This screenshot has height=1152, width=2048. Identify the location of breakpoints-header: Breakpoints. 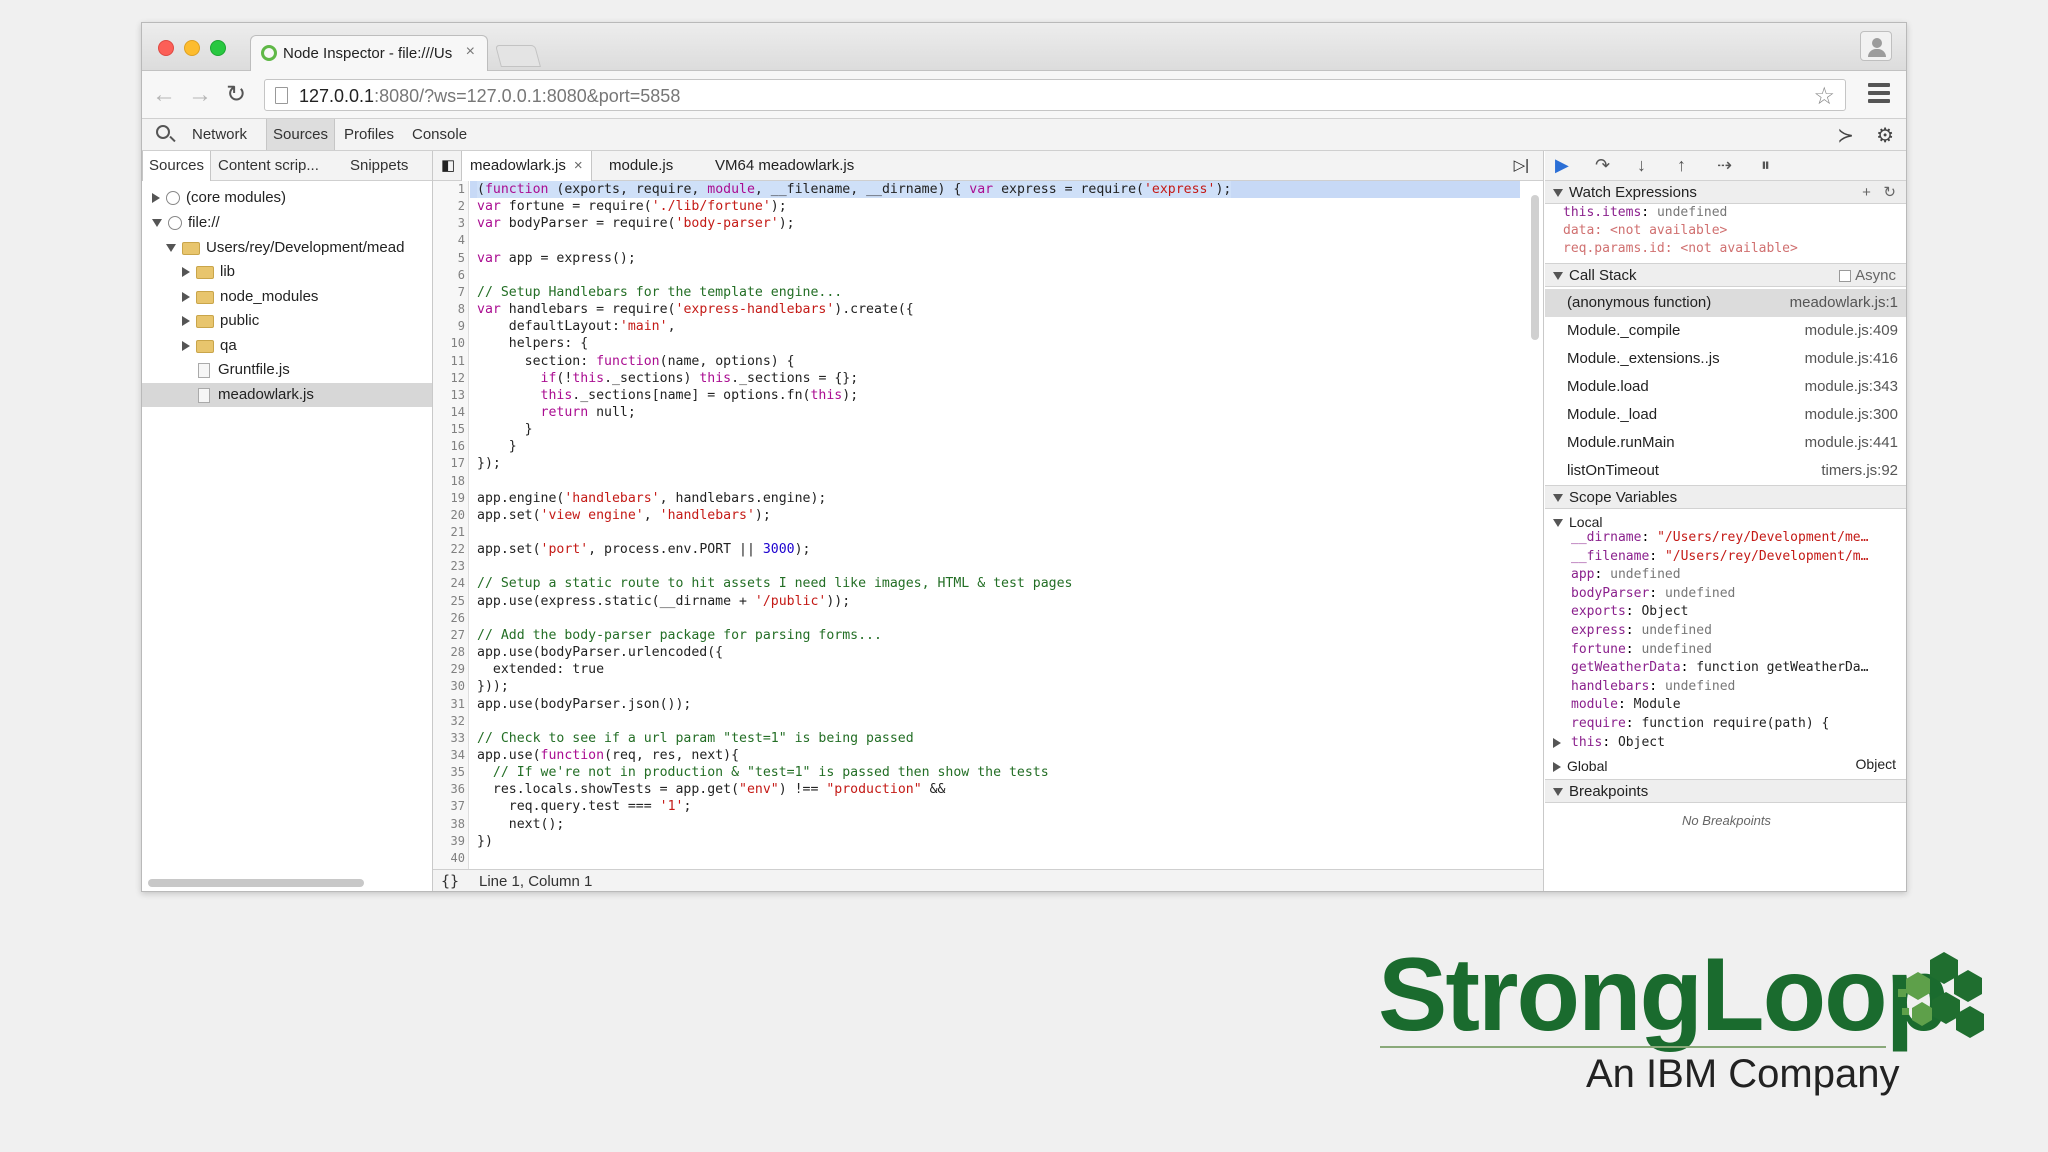
(1725, 791).